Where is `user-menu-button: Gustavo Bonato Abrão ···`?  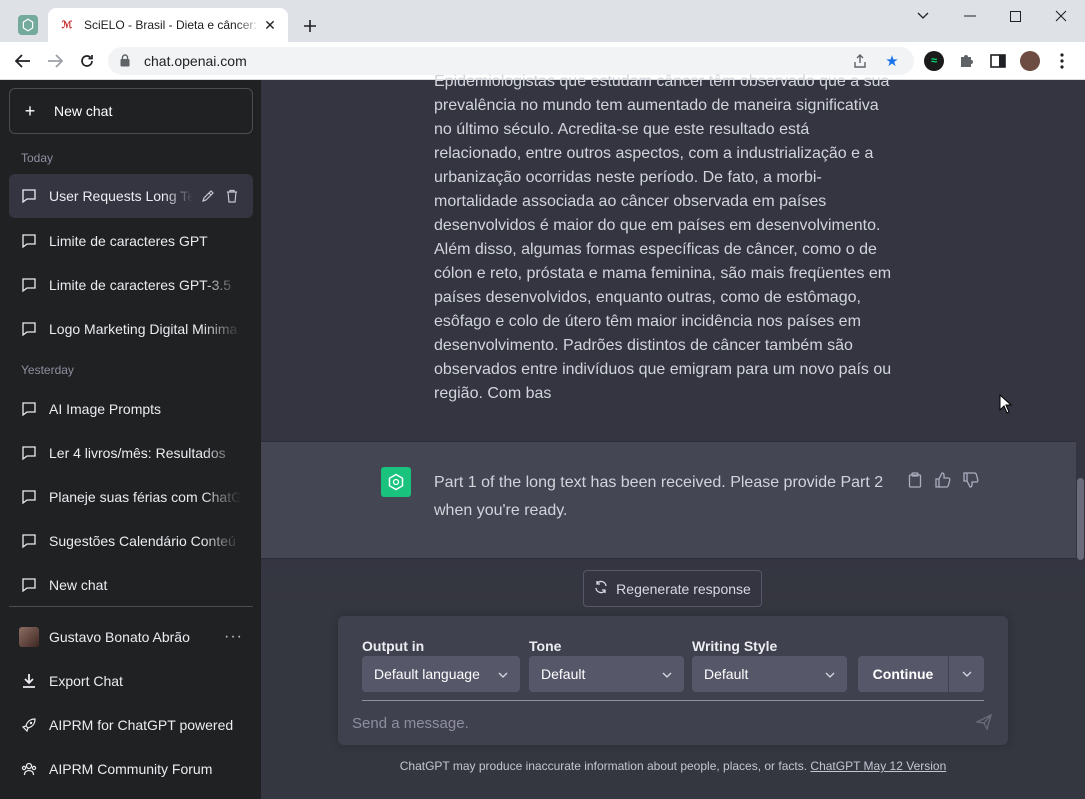 user-menu-button: Gustavo Bonato Abrão ··· is located at coordinates (131, 637).